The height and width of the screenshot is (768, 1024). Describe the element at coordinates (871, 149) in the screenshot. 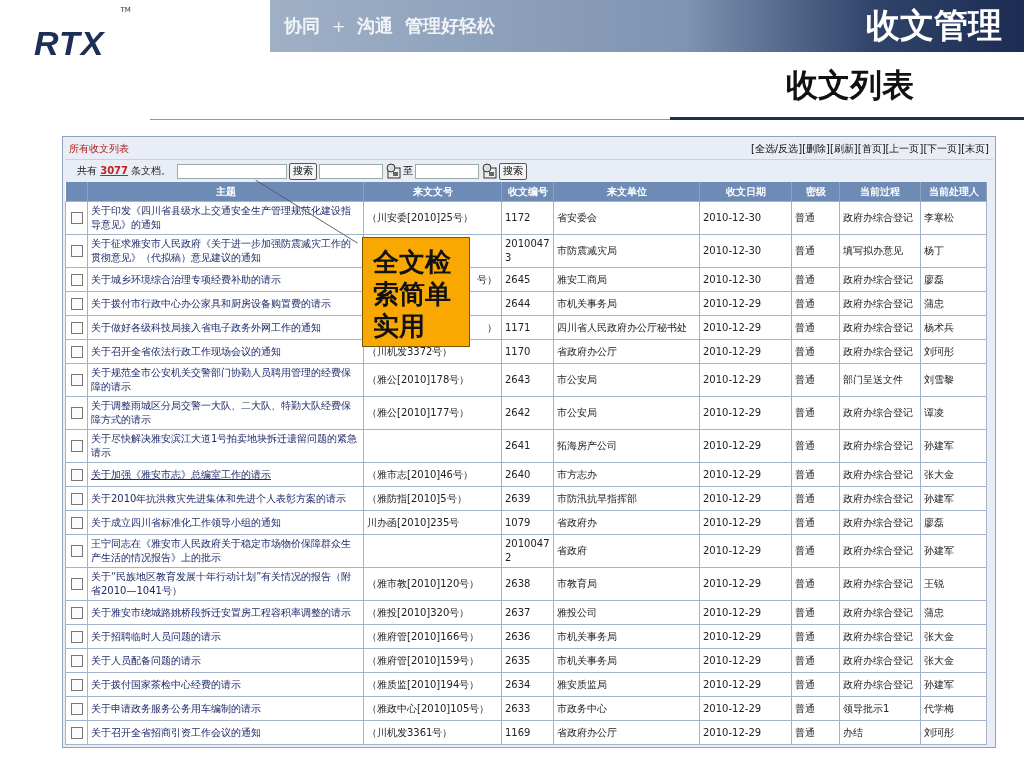

I see `action-link: [首页]` at that location.